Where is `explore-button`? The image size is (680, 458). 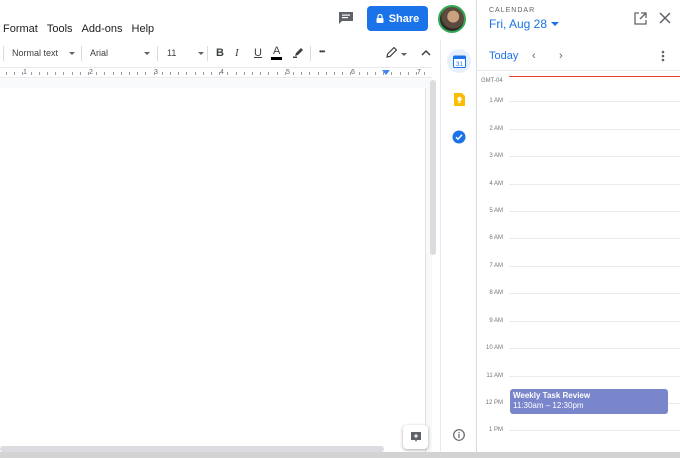 explore-button is located at coordinates (415, 437).